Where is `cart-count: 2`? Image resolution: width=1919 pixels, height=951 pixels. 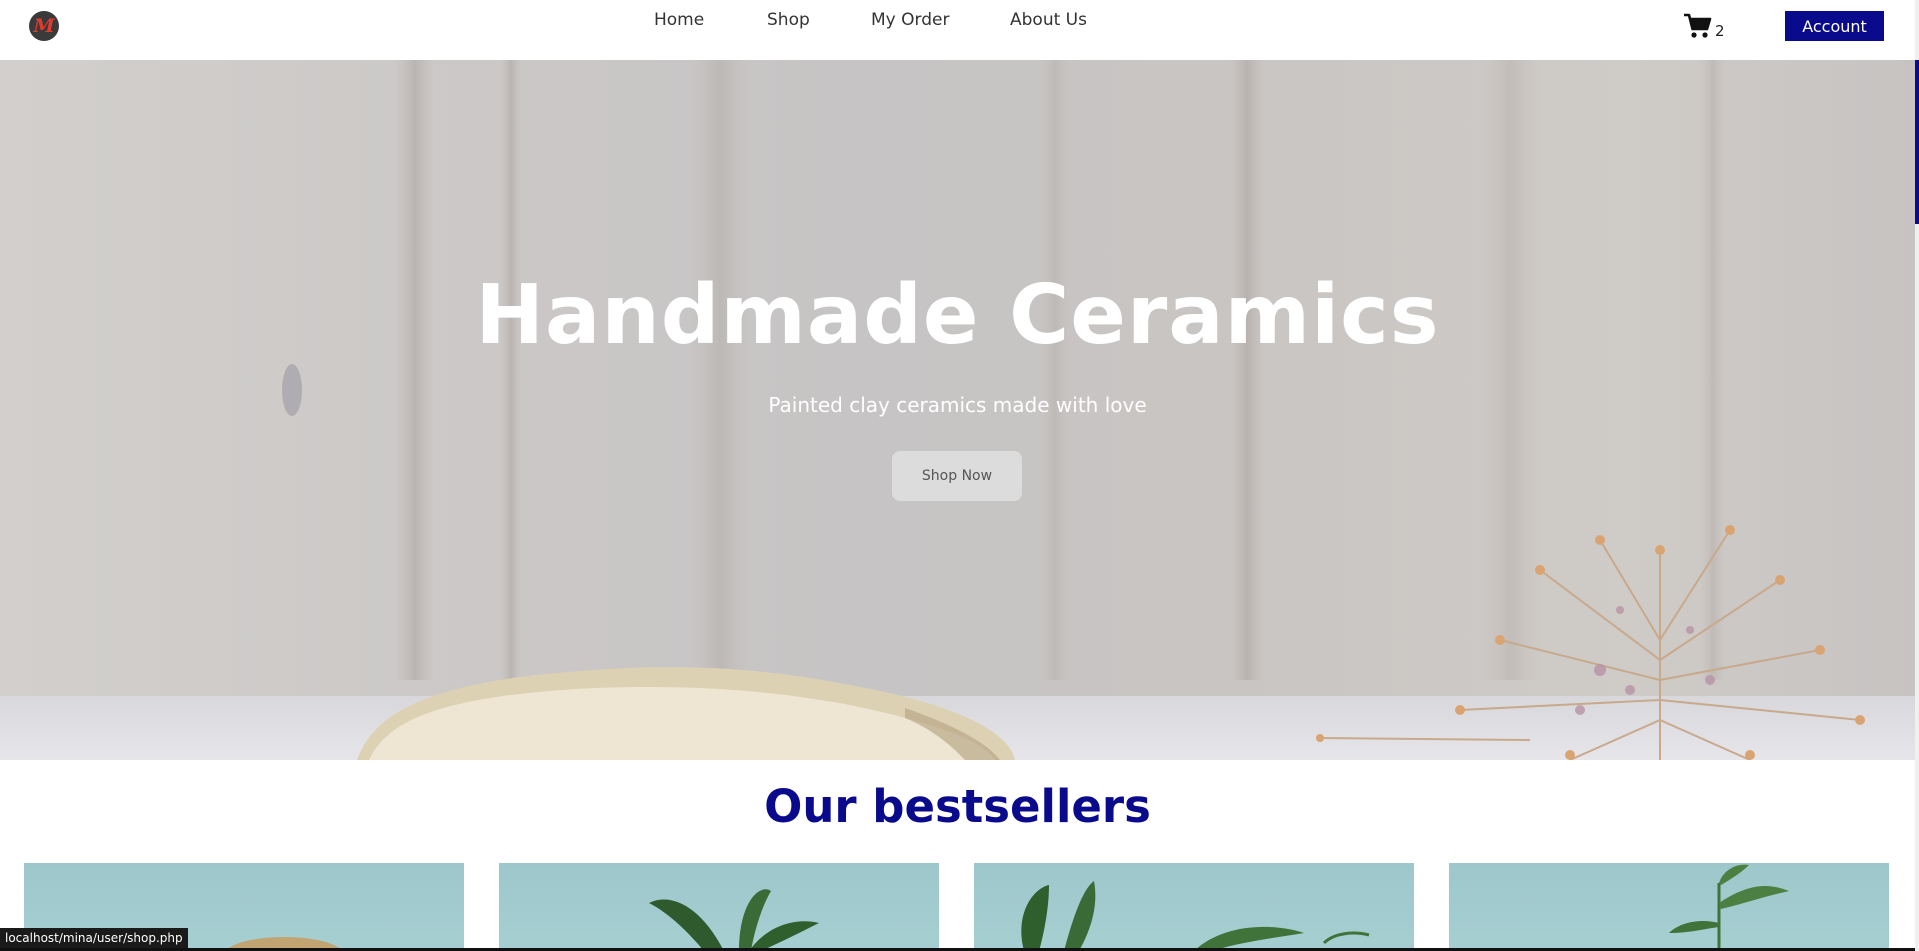 cart-count: 2 is located at coordinates (1720, 31).